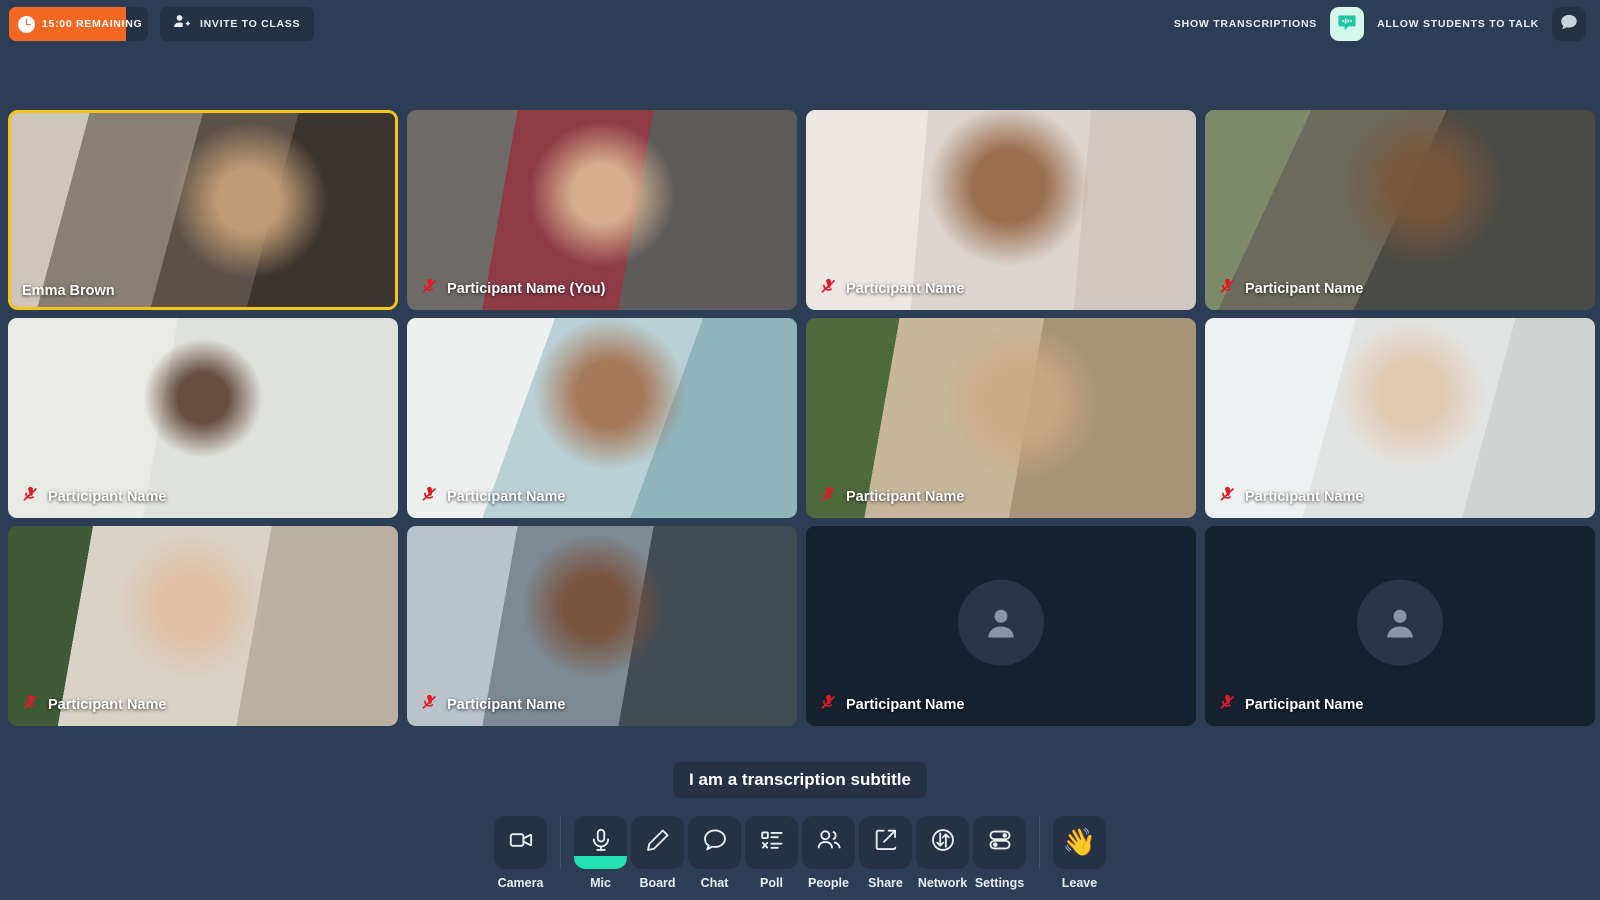 This screenshot has width=1600, height=900. I want to click on mic-icon-box, so click(600, 842).